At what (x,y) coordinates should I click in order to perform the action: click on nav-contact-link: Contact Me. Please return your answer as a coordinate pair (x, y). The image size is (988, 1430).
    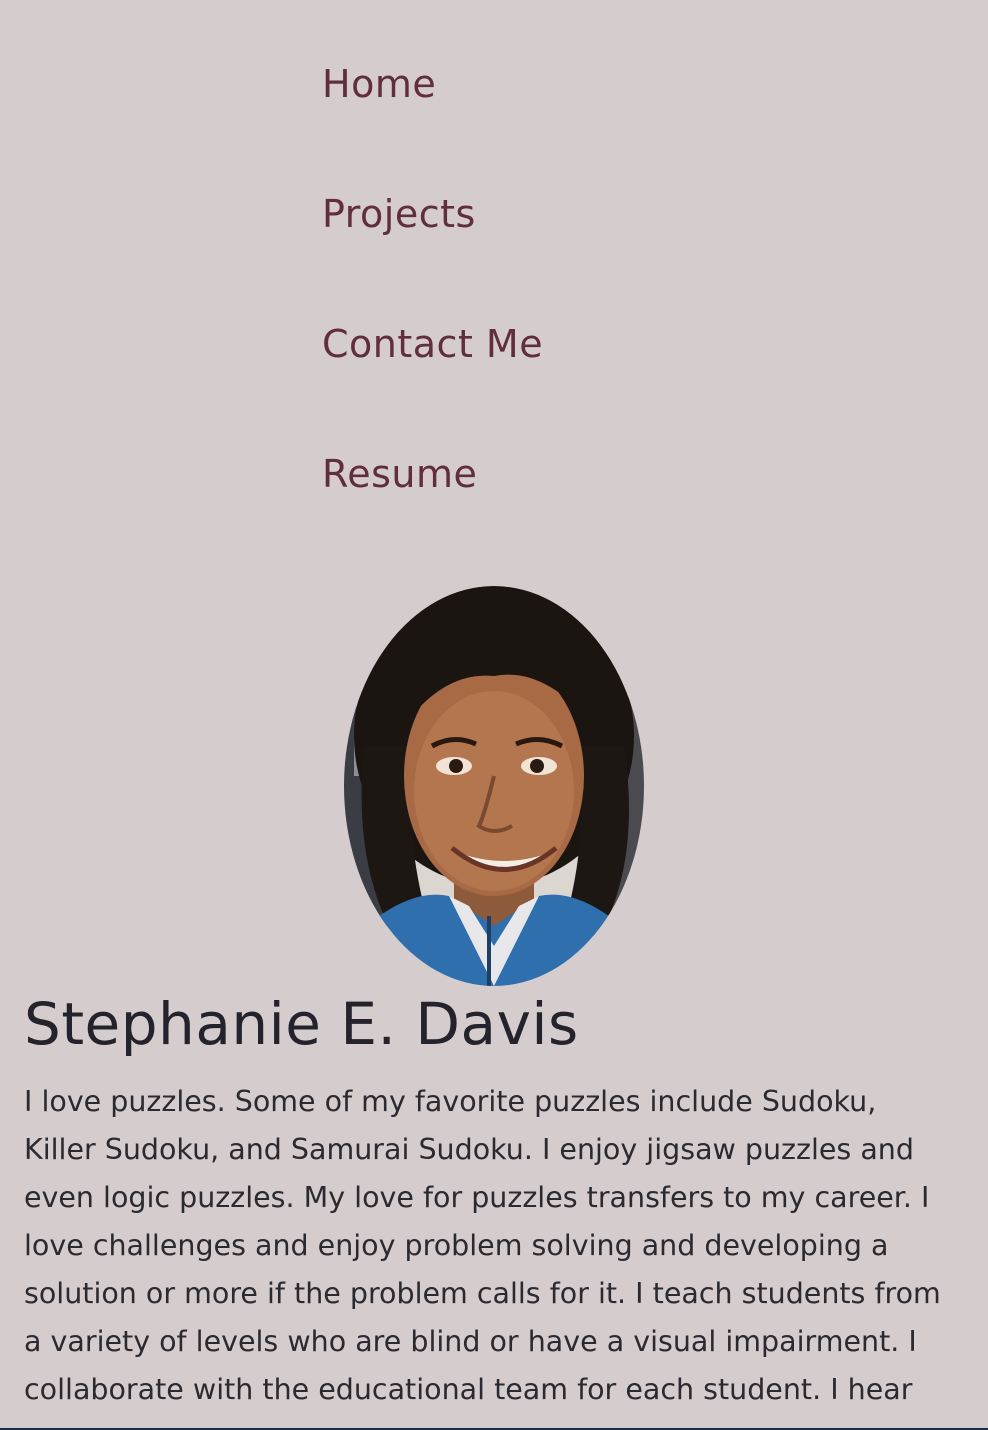
    Looking at the image, I should click on (432, 344).